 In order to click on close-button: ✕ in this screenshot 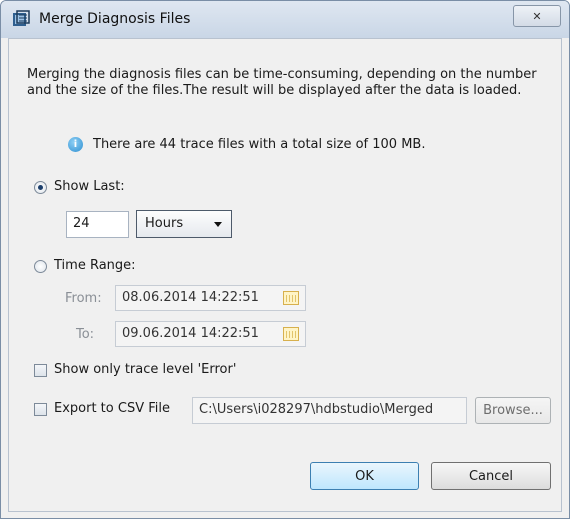, I will do `click(537, 16)`.